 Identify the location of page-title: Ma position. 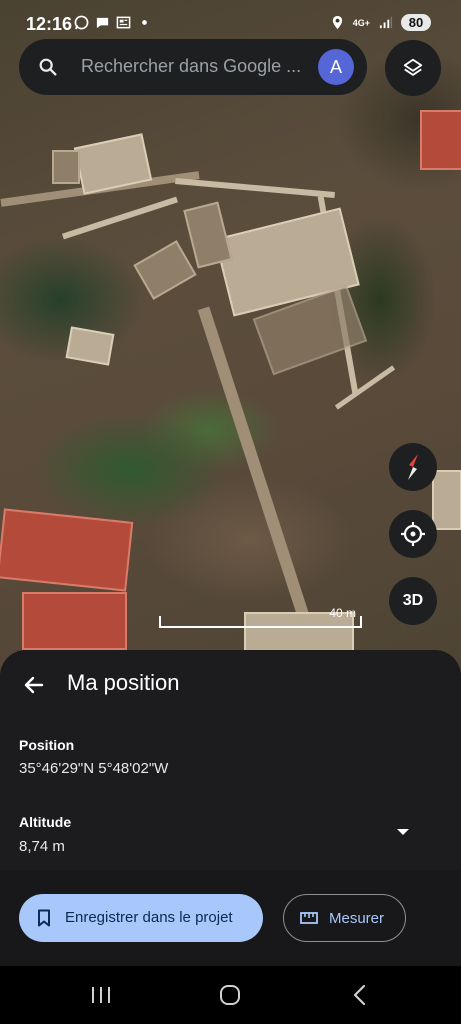
(123, 682).